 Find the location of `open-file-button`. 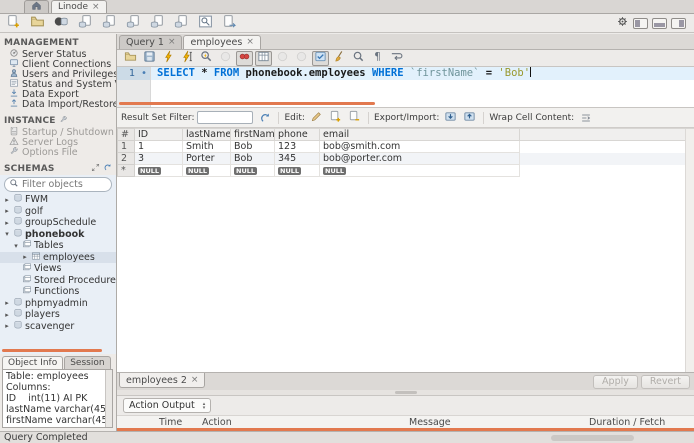

open-file-button is located at coordinates (130, 58).